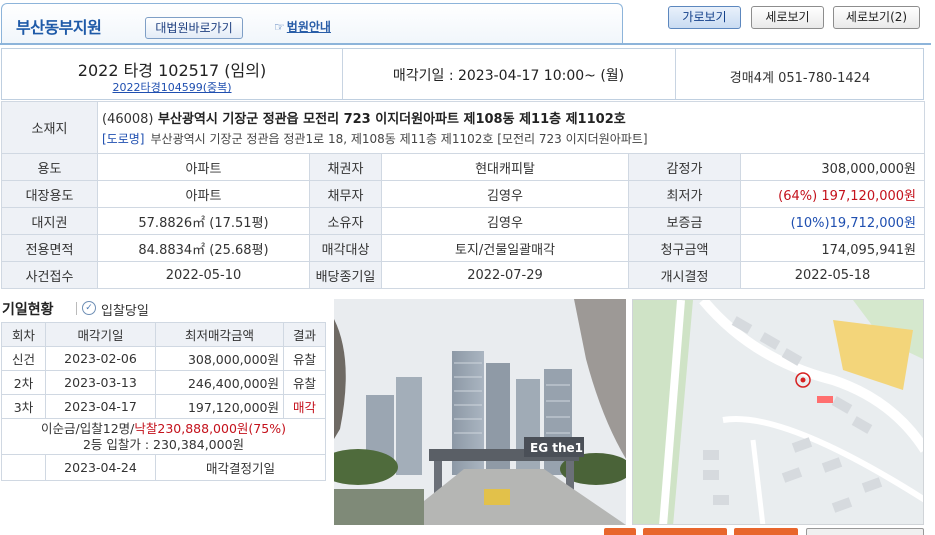 The image size is (935, 535). Describe the element at coordinates (100, 358) in the screenshot. I see `date-cell: 2023-02-06` at that location.